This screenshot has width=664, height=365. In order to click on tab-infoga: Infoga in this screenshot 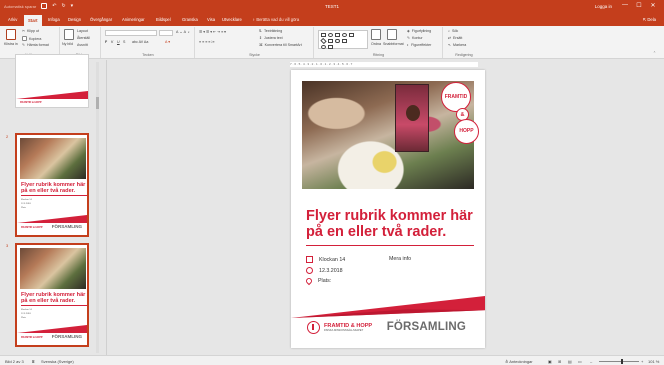, I will do `click(54, 19)`.